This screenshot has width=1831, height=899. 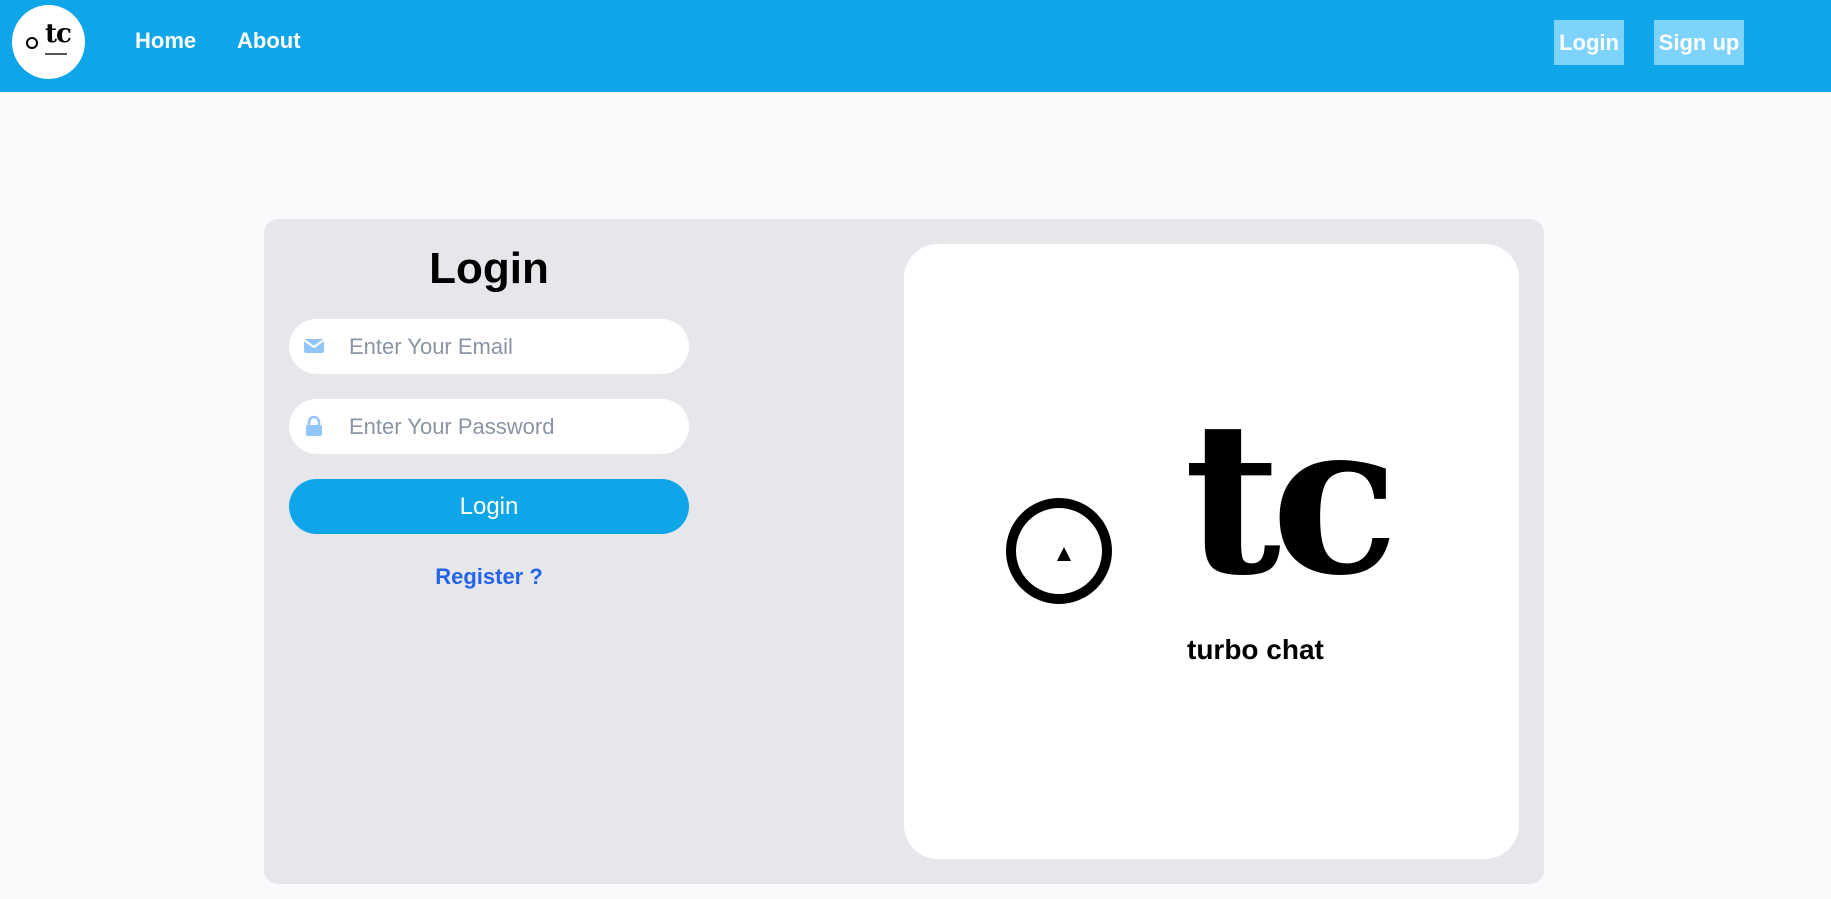 What do you see at coordinates (1064, 554) in the screenshot?
I see `triangle-icon` at bounding box center [1064, 554].